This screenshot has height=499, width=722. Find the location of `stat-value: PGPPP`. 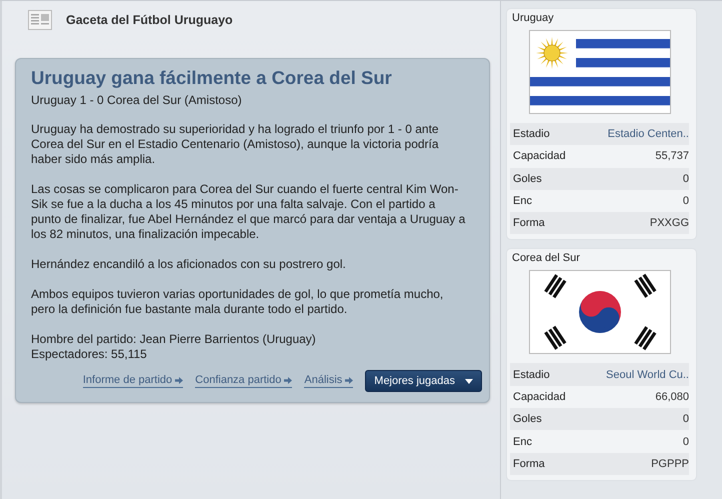

stat-value: PGPPP is located at coordinates (670, 464).